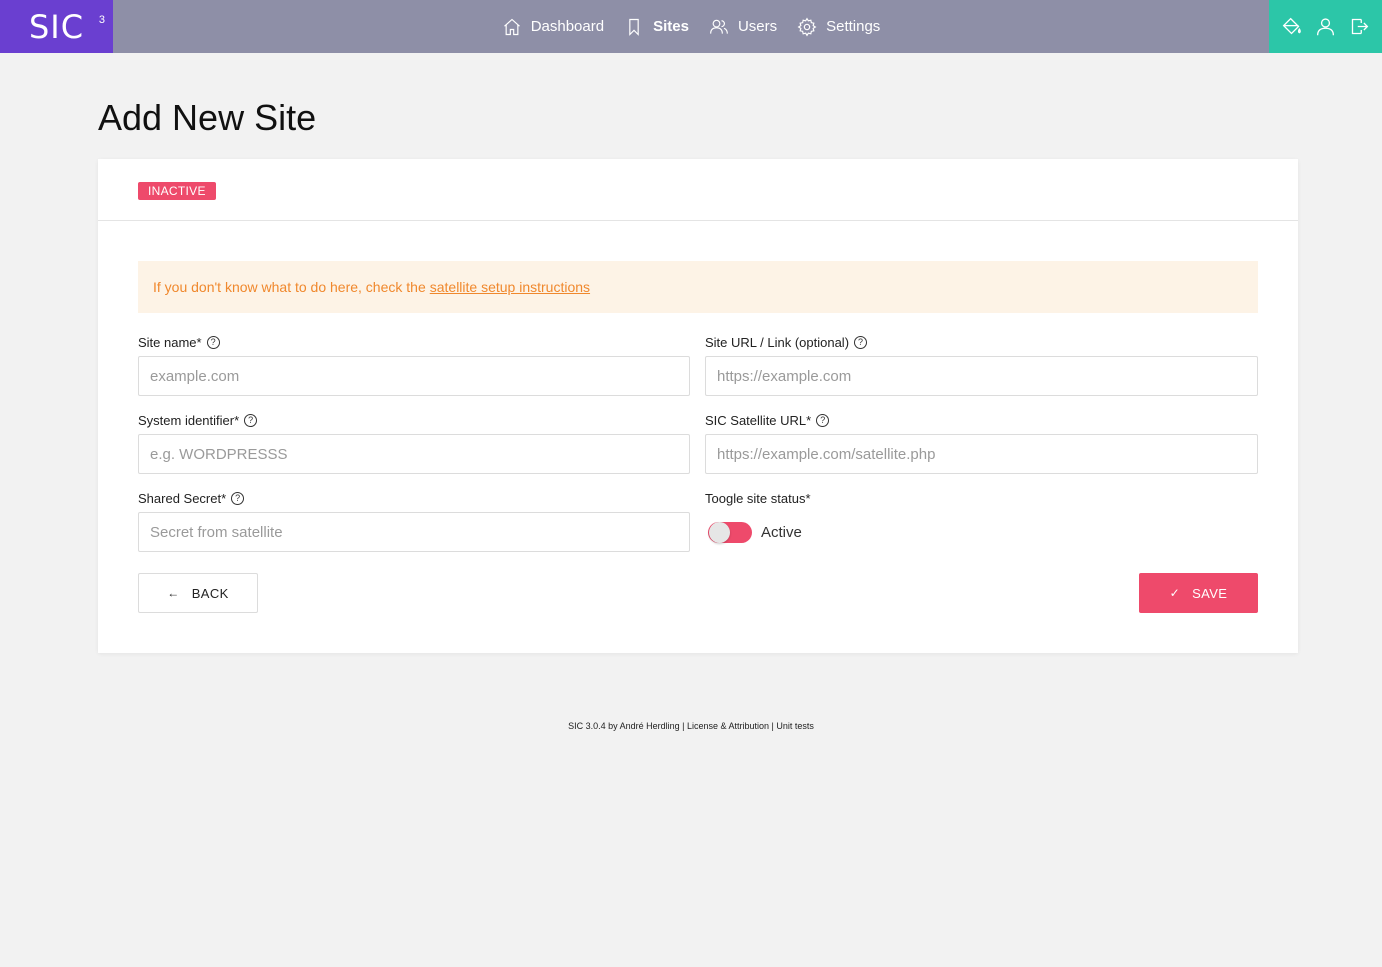 The width and height of the screenshot is (1382, 967). What do you see at coordinates (510, 287) in the screenshot?
I see `setup-instructions-link: satellite setup instructions` at bounding box center [510, 287].